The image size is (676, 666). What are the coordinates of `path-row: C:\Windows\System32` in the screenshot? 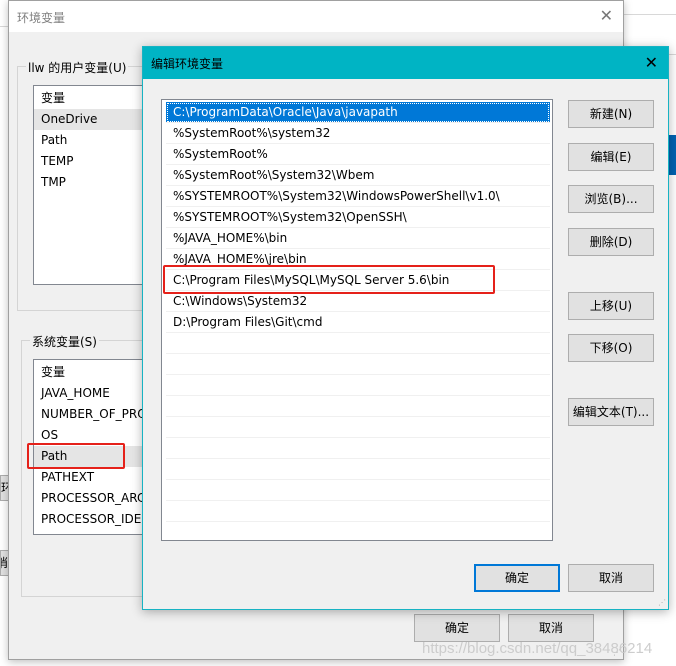 It's located at (358, 301).